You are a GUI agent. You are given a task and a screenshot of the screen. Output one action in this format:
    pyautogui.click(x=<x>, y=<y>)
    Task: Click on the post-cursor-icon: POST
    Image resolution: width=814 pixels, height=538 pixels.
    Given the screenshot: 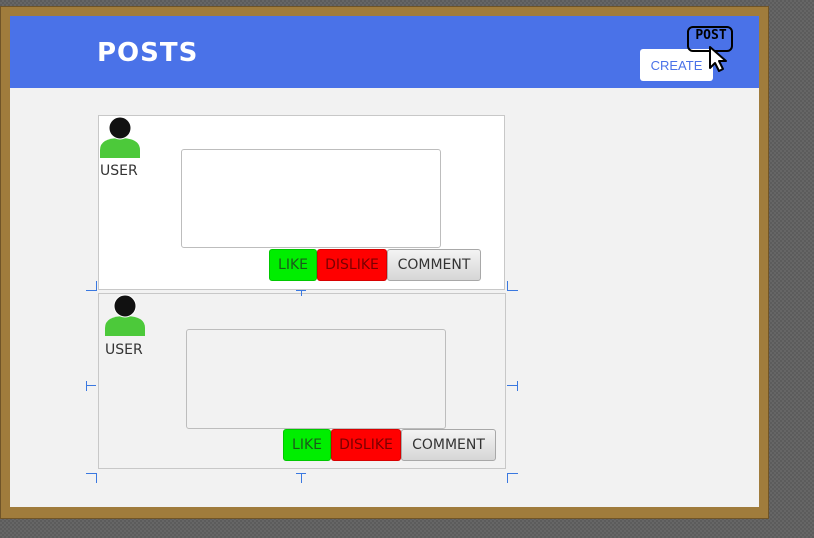 What is the action you would take?
    pyautogui.click(x=712, y=49)
    